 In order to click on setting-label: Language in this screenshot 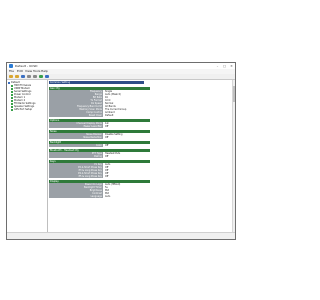, I will do `click(76, 196)`.